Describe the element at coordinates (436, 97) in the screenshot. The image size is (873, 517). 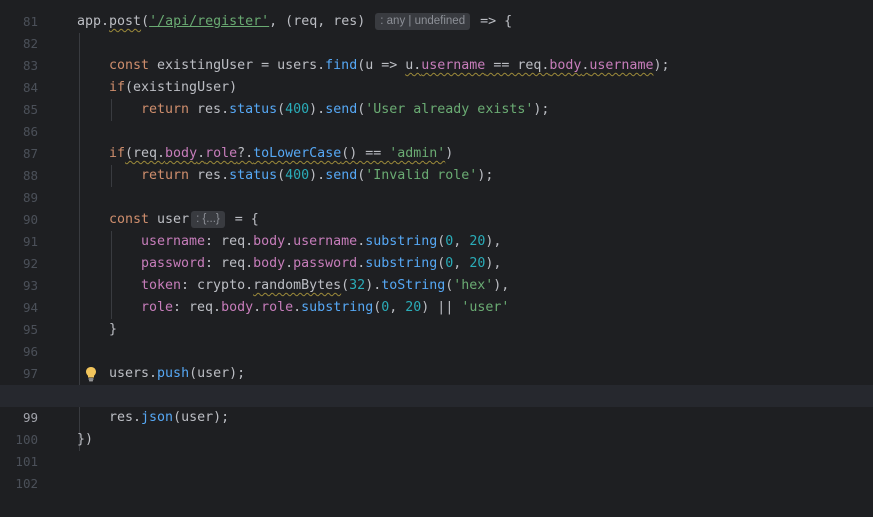
I see `code-line: 85 if(existingUser)` at that location.